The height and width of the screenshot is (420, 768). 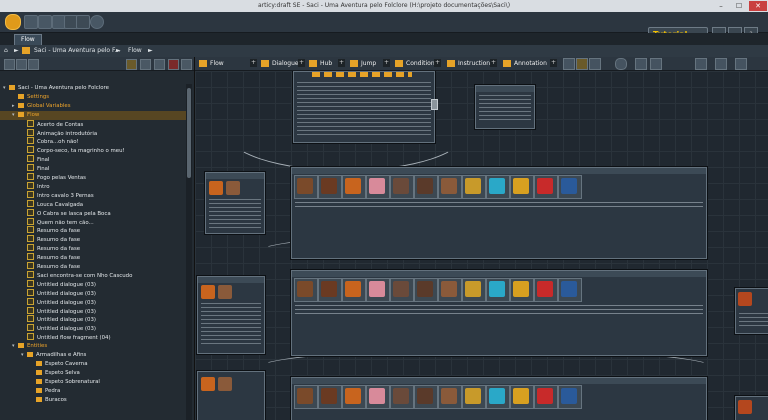 I want to click on tree-item: Intro cavalo 3 Pernas, so click(x=93, y=195).